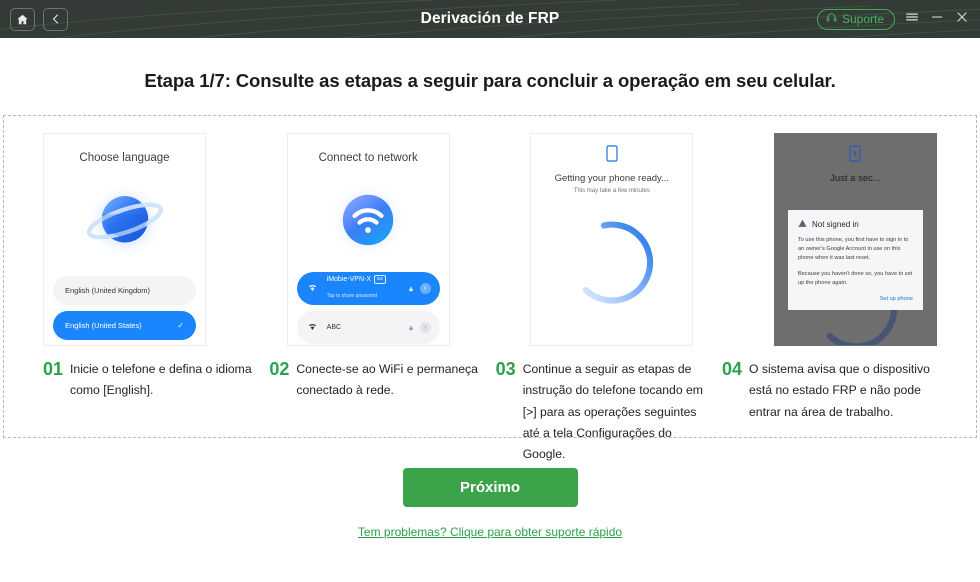 The image size is (980, 582). Describe the element at coordinates (862, 19) in the screenshot. I see `support-label: Suporte` at that location.